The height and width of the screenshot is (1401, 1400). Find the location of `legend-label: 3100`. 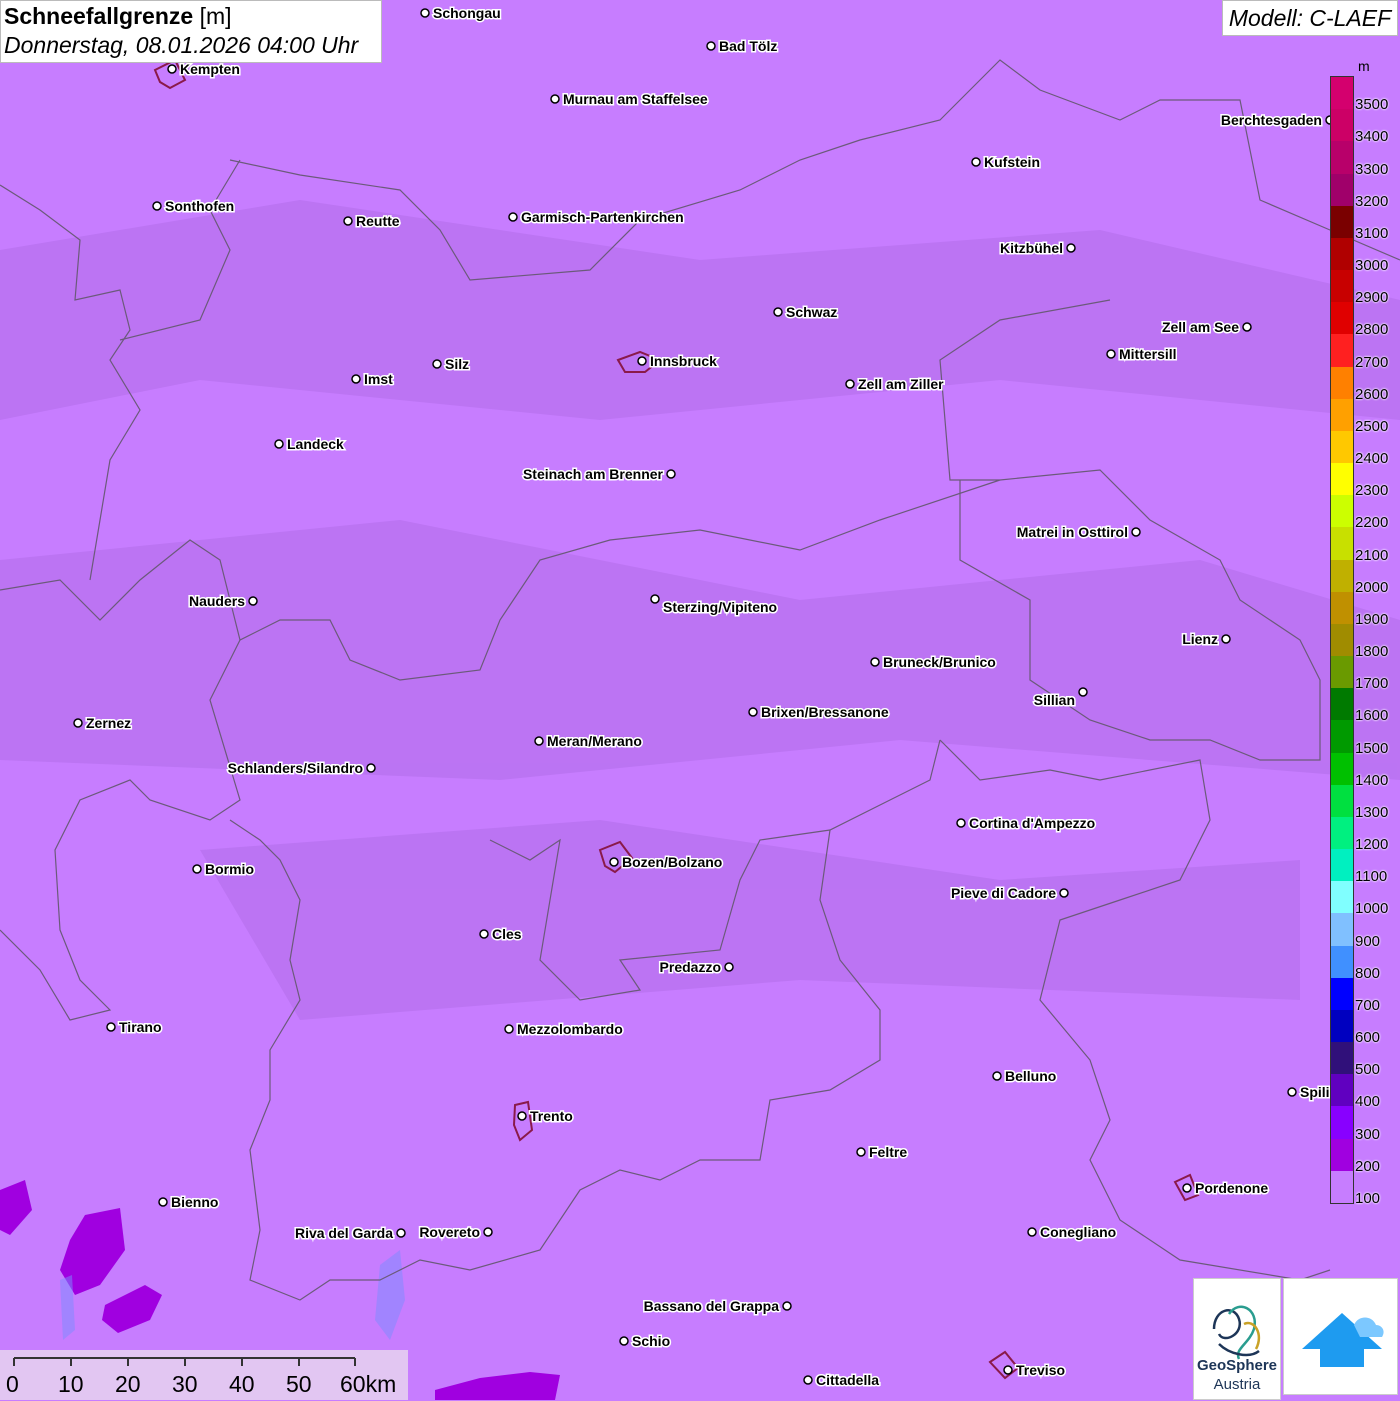

legend-label: 3100 is located at coordinates (1372, 233).